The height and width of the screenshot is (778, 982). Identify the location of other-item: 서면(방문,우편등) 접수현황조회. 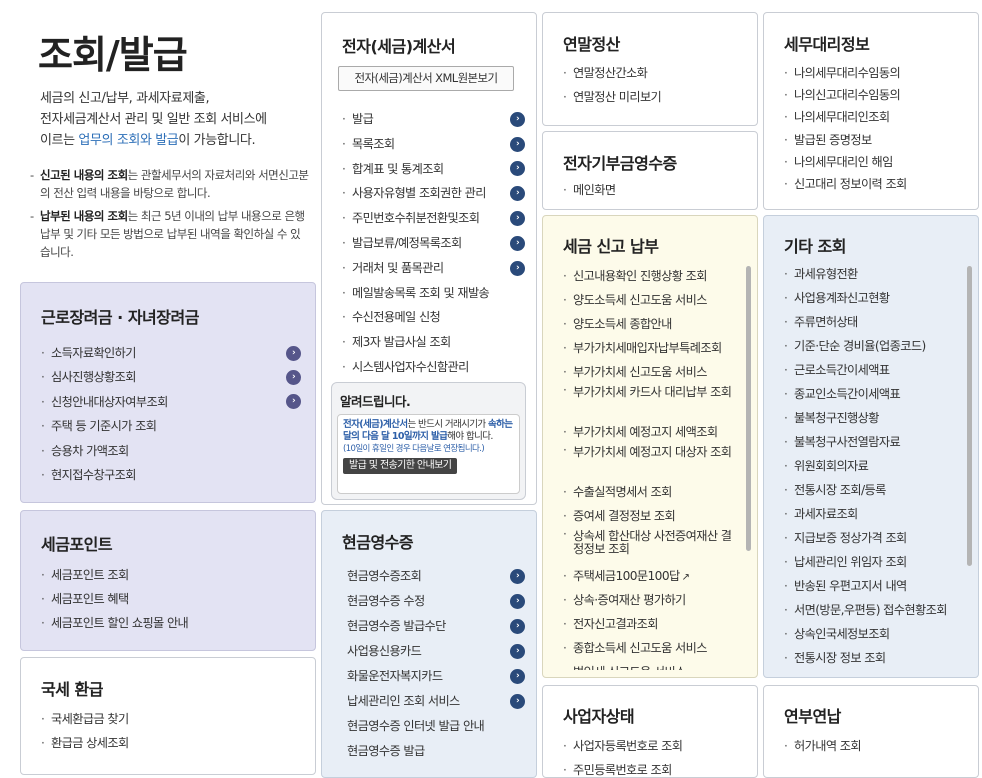
(875, 610).